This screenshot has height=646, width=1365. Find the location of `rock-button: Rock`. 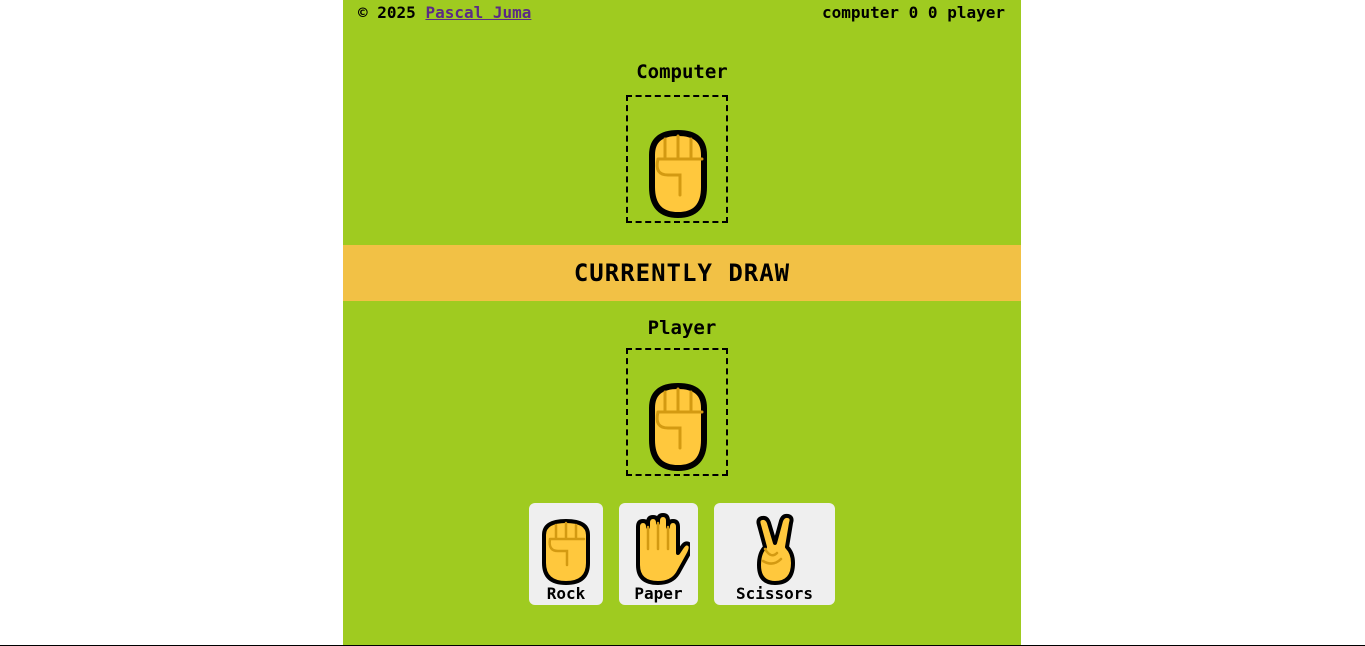

rock-button: Rock is located at coordinates (566, 554).